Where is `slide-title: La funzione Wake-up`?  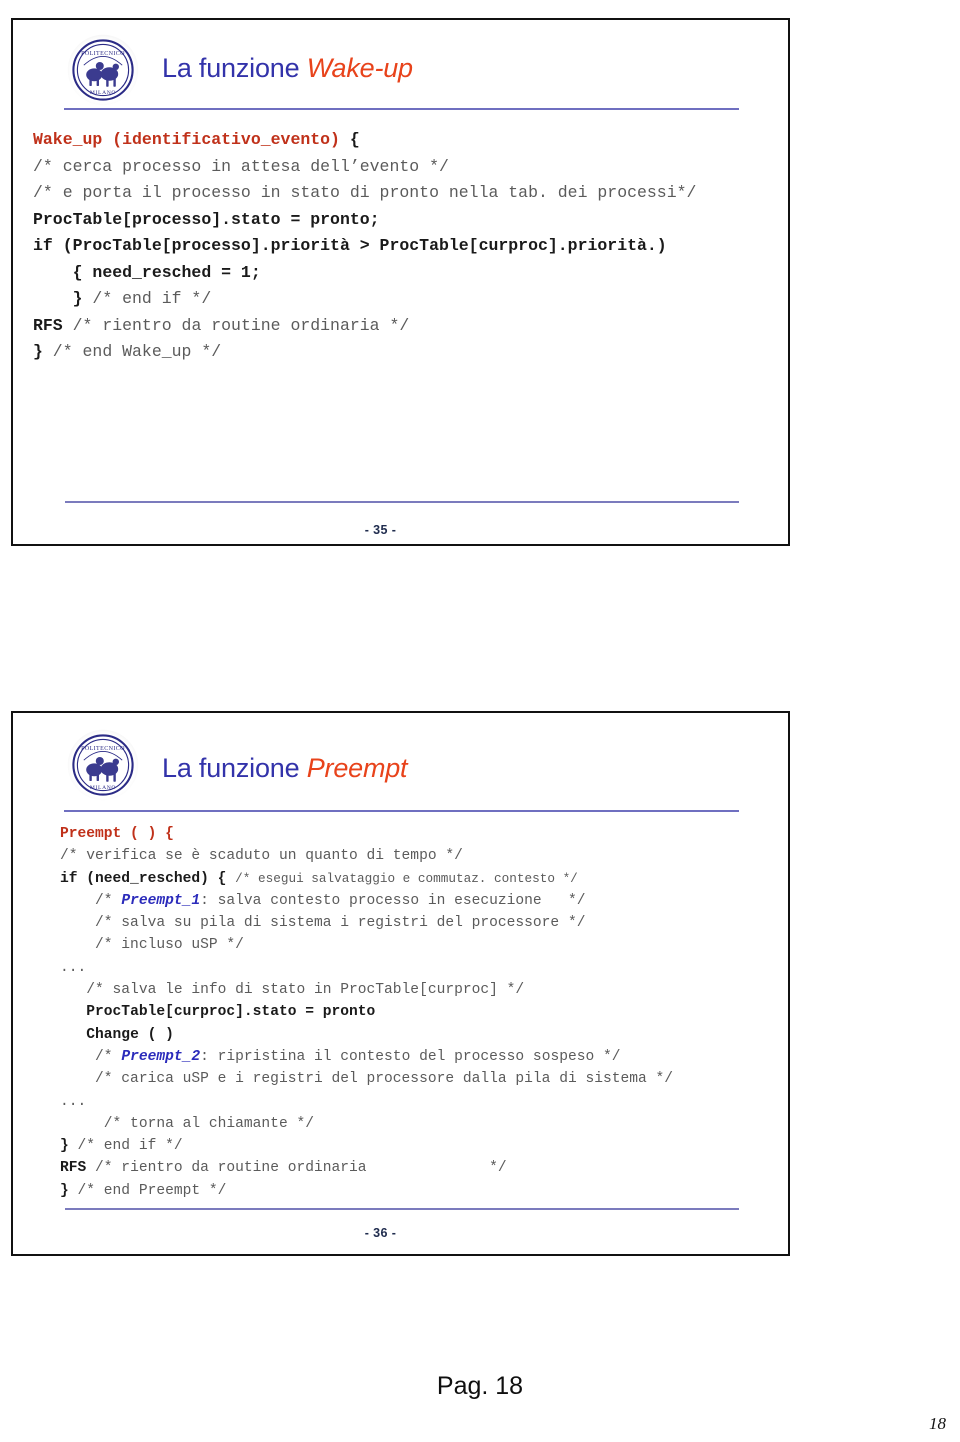
slide-title: La funzione Wake-up is located at coordinates (287, 68).